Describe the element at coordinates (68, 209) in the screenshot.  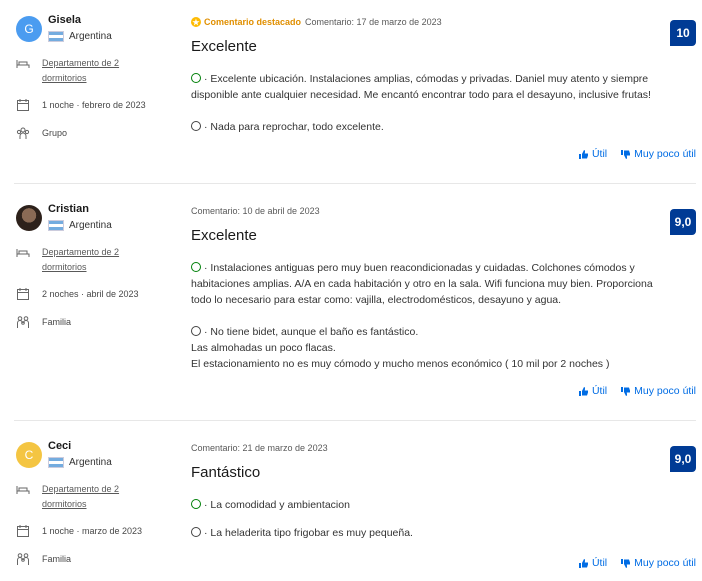
I see `reviewer-name: Cristian` at that location.